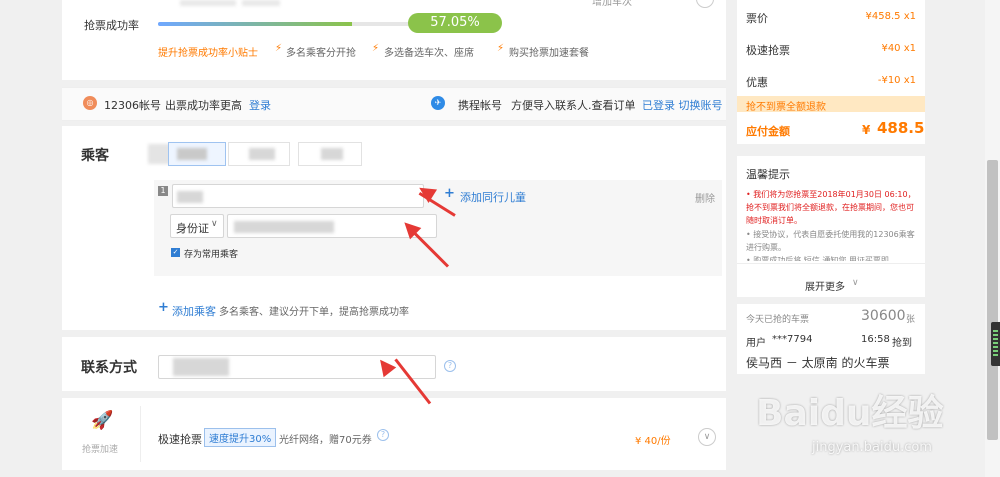  Describe the element at coordinates (818, 363) in the screenshot. I see `route-text: 侯马西 － 太原南 的火车票` at that location.